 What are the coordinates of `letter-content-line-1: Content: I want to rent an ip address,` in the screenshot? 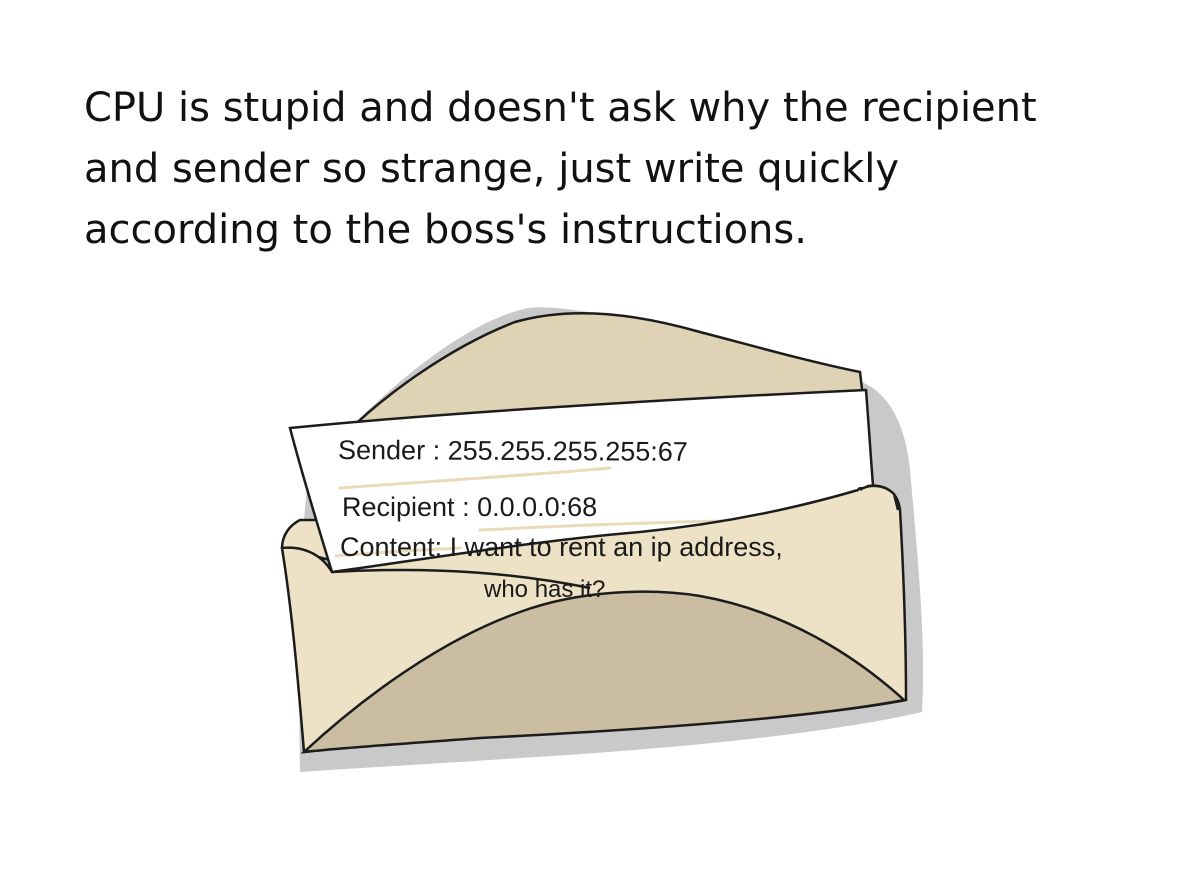 It's located at (561, 547).